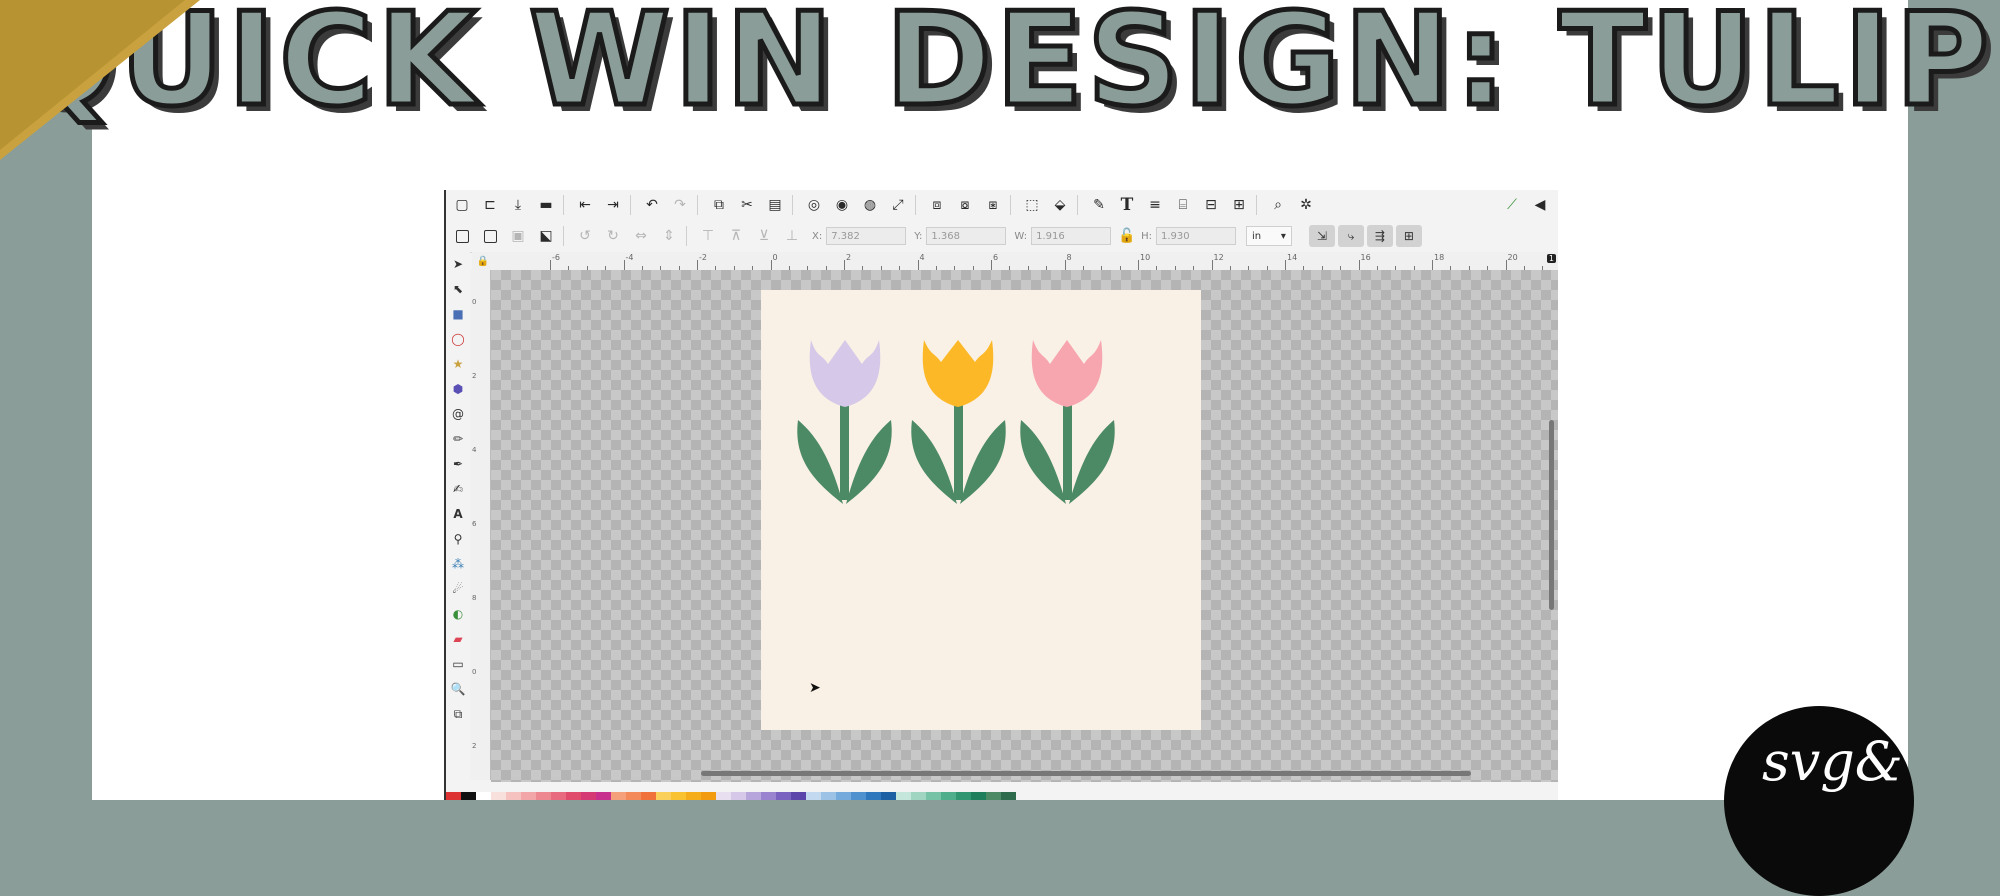 The height and width of the screenshot is (896, 2000). What do you see at coordinates (669, 236) in the screenshot?
I see `flip-vertical-icon: ⇕` at bounding box center [669, 236].